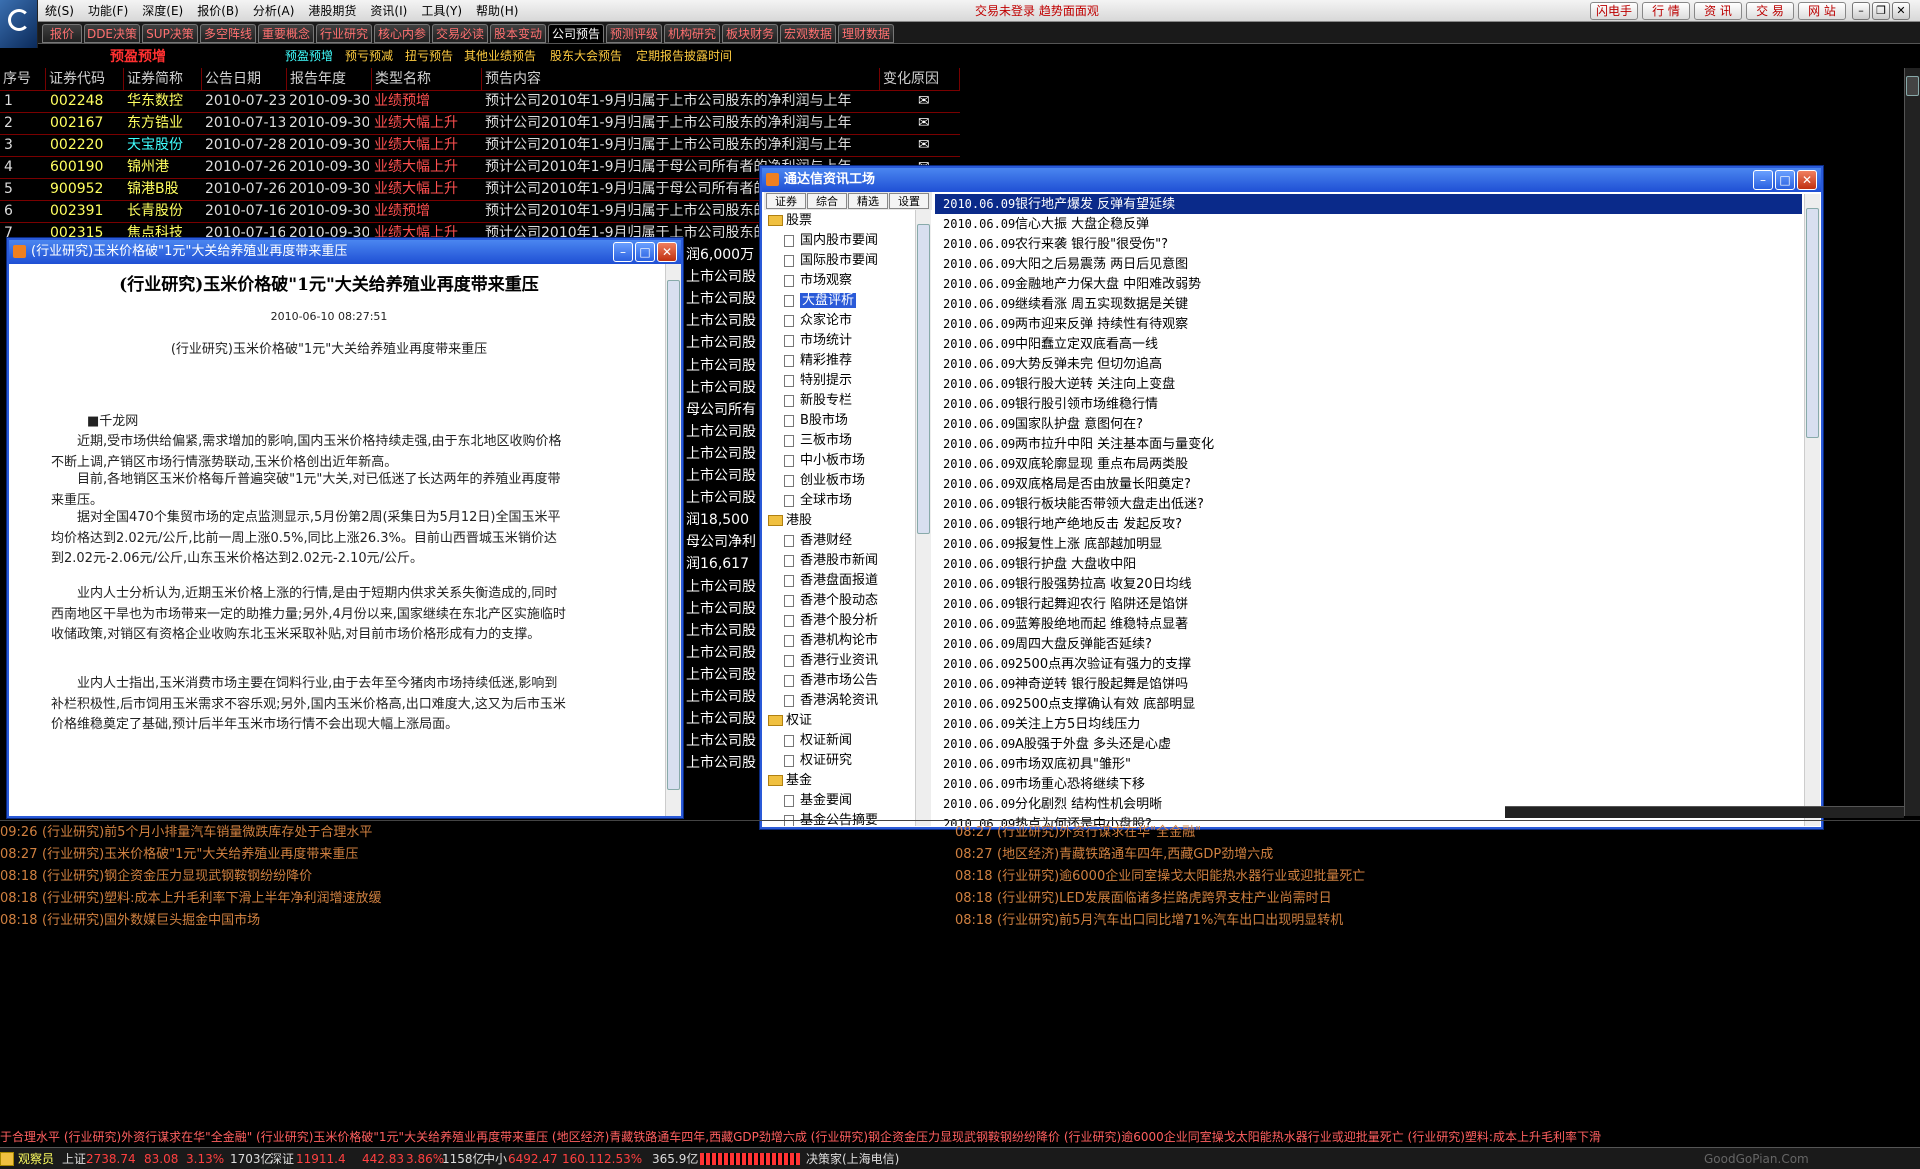 The height and width of the screenshot is (1169, 1920). What do you see at coordinates (692, 33) in the screenshot?
I see `tab: 机构研究` at bounding box center [692, 33].